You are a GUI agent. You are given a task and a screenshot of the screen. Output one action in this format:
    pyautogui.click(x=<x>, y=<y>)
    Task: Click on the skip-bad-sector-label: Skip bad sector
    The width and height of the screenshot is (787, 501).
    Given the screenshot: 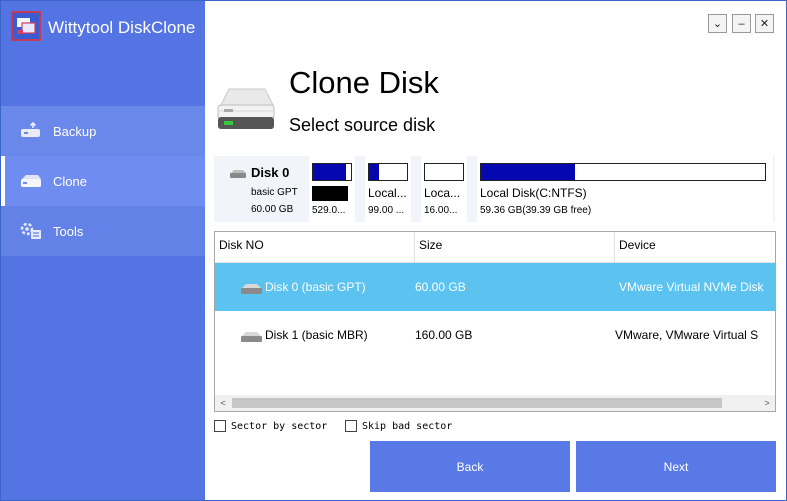 What is the action you would take?
    pyautogui.click(x=407, y=426)
    